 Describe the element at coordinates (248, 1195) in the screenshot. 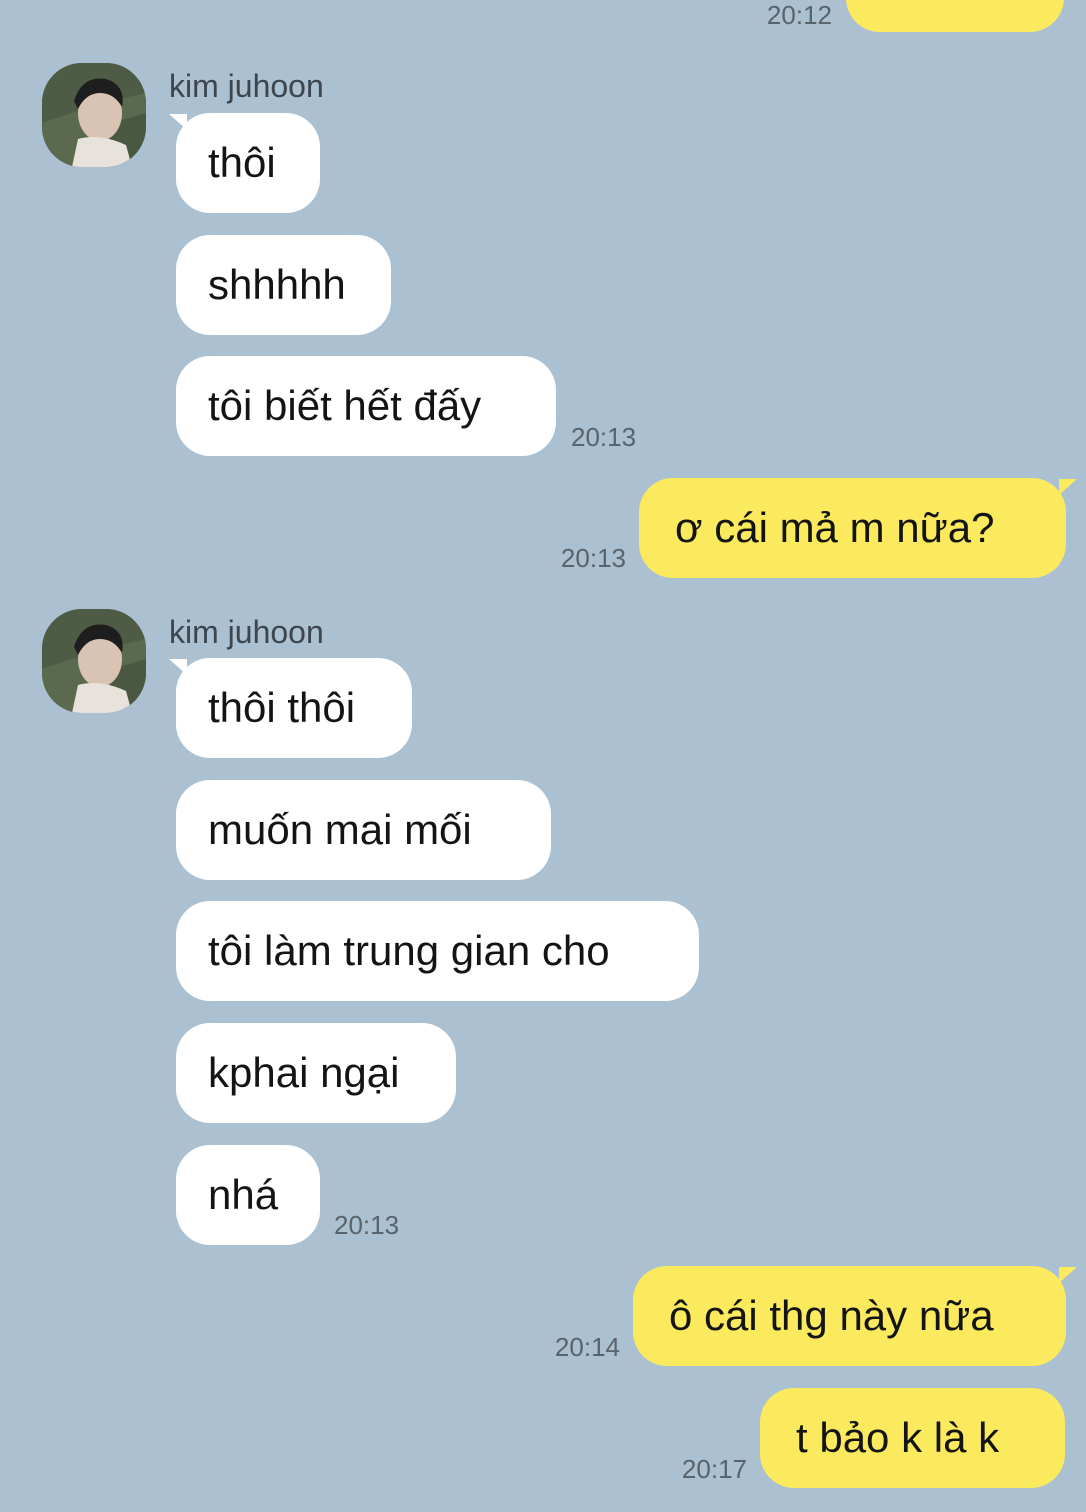

I see `incoming-message-bubble: nhá` at that location.